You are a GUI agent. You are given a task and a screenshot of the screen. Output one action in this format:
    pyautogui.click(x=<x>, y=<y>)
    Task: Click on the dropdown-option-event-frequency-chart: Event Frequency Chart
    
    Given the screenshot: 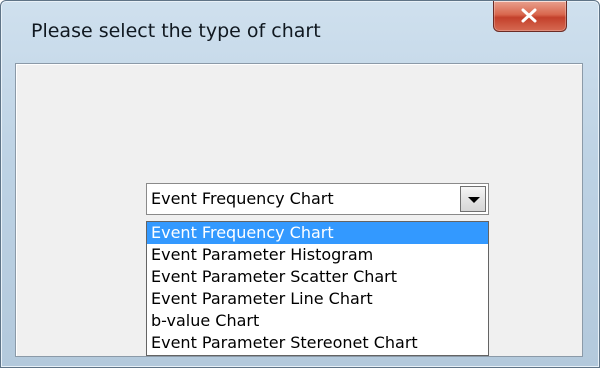 What is the action you would take?
    pyautogui.click(x=317, y=233)
    